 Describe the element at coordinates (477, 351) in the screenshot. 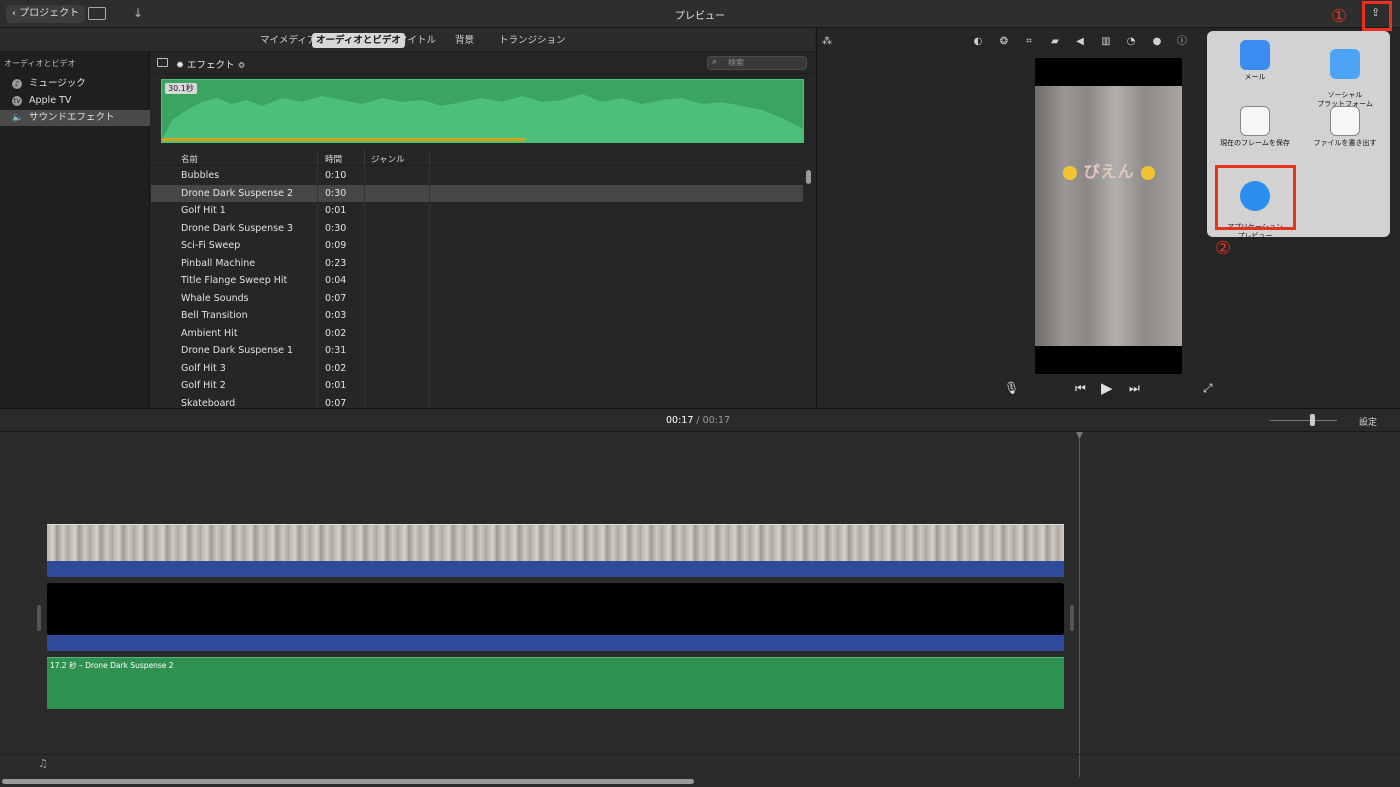

I see `list-item: Drone Dark Suspense 1 0:31` at that location.